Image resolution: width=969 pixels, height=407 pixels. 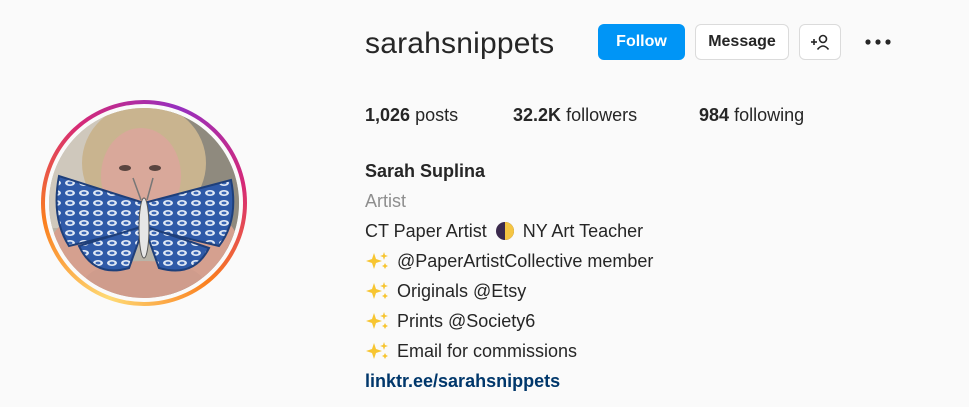 What do you see at coordinates (388, 115) in the screenshot?
I see `posts-count: 1,026` at bounding box center [388, 115].